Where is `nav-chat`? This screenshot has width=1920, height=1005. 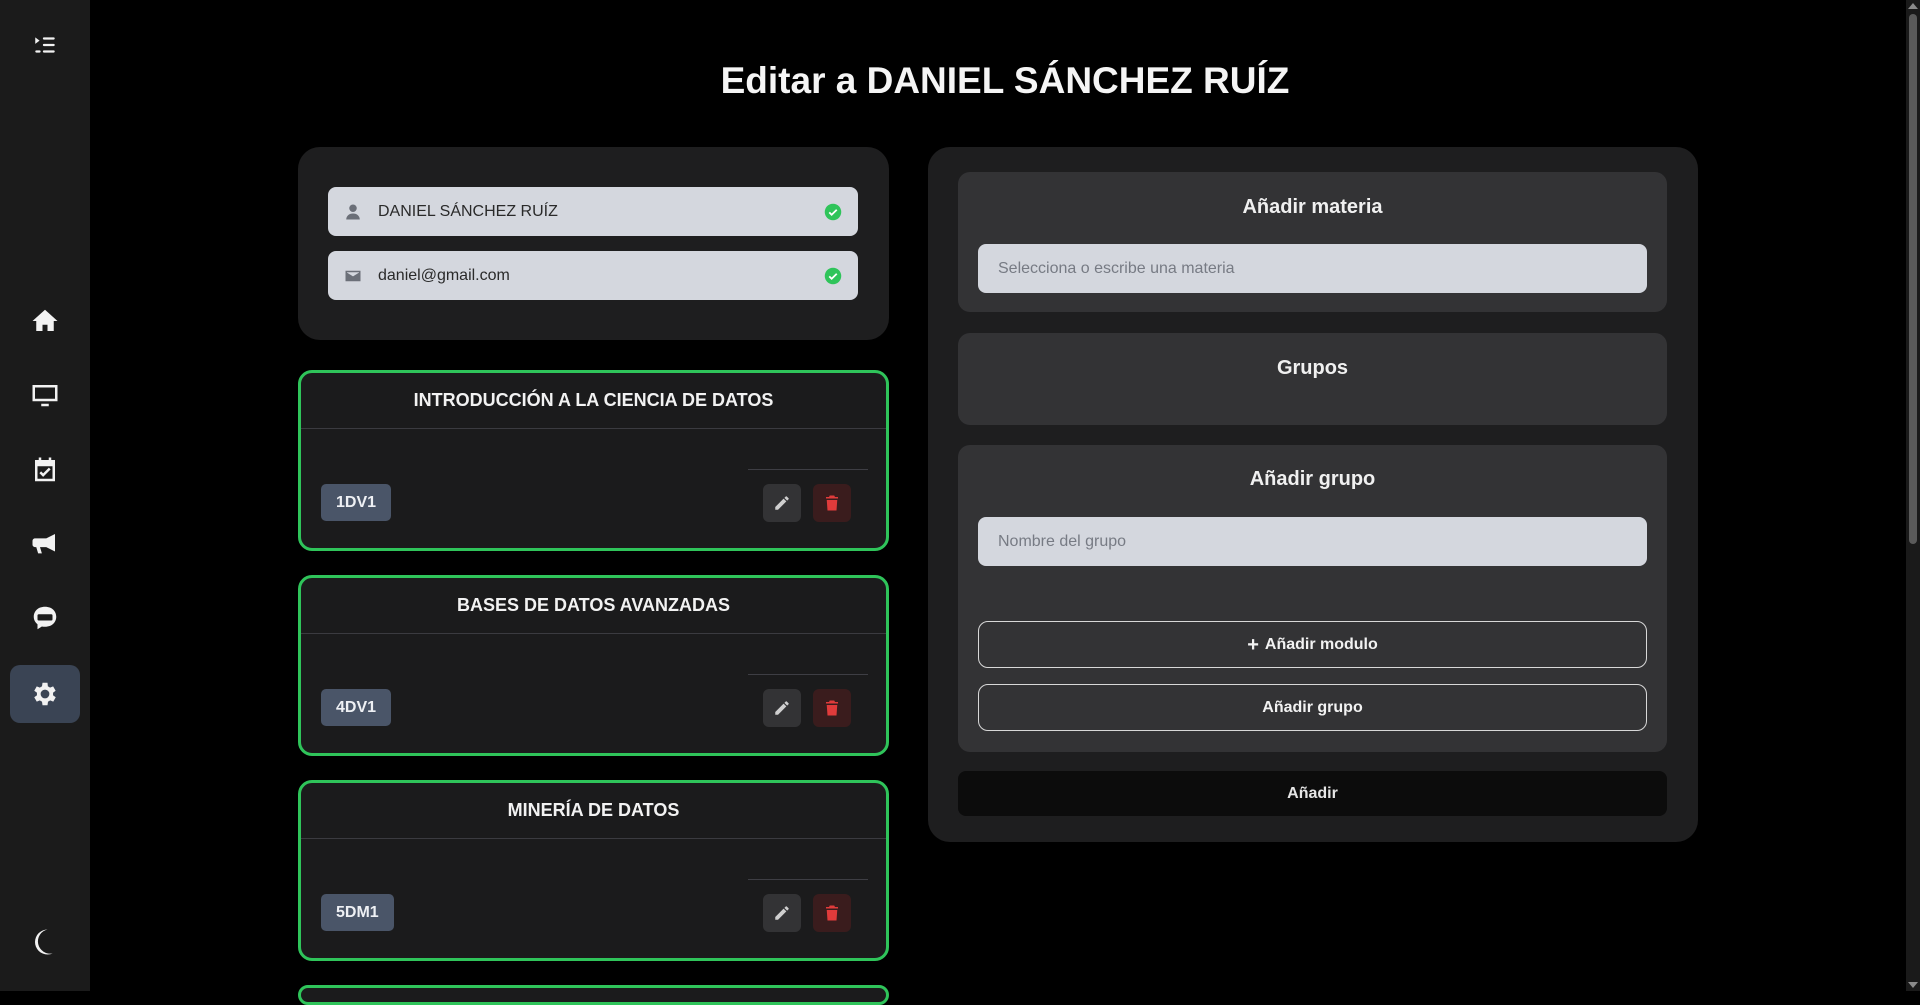
nav-chat is located at coordinates (45, 618).